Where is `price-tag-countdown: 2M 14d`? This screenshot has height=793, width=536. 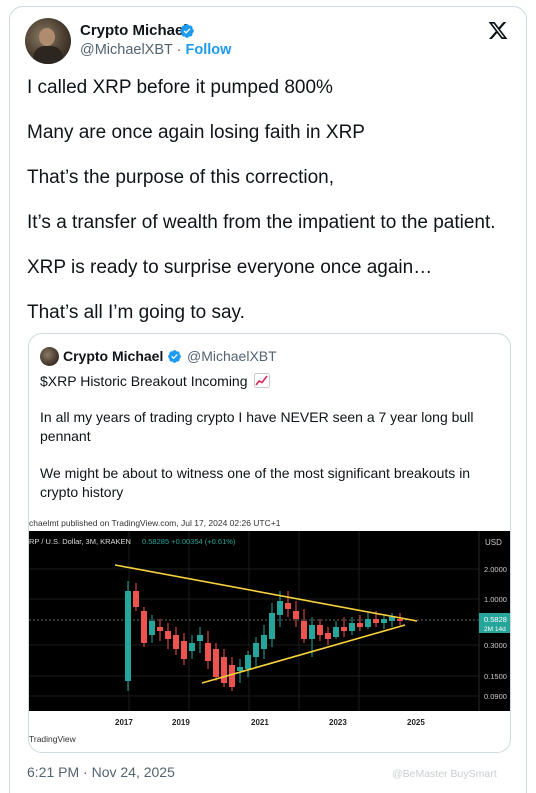
price-tag-countdown: 2M 14d is located at coordinates (495, 629).